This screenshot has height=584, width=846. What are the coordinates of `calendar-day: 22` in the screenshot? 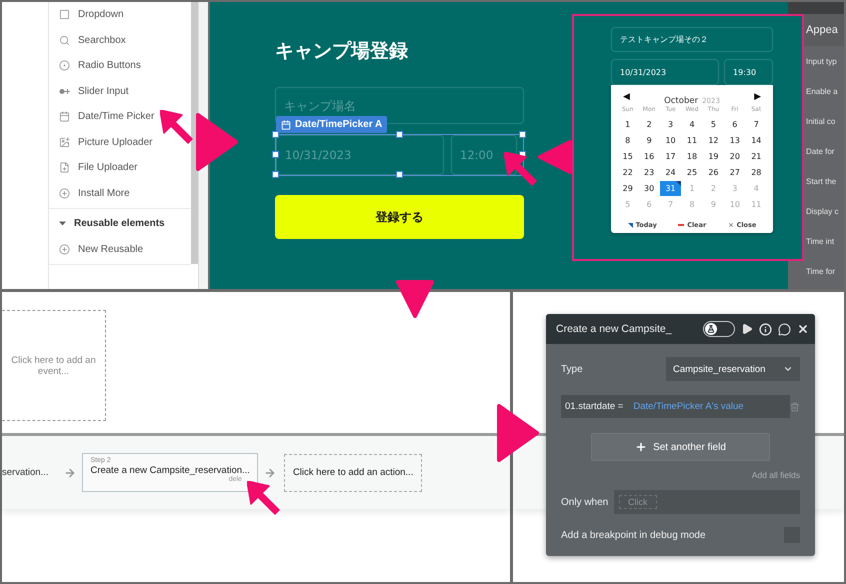 It's located at (627, 172).